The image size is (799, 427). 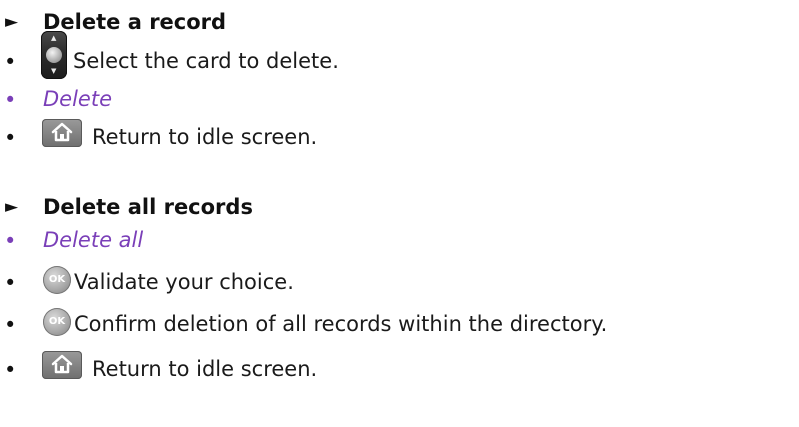 What do you see at coordinates (93, 240) in the screenshot?
I see `menu-option-text: Delete all` at bounding box center [93, 240].